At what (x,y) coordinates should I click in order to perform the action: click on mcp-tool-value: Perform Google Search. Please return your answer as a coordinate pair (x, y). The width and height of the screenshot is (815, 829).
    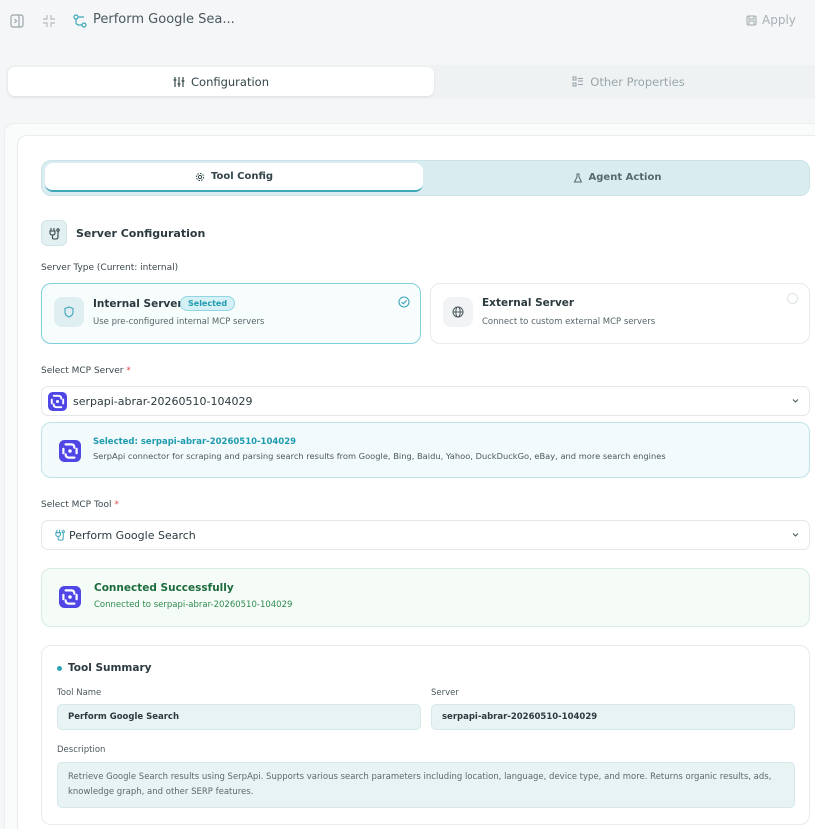
    Looking at the image, I should click on (132, 535).